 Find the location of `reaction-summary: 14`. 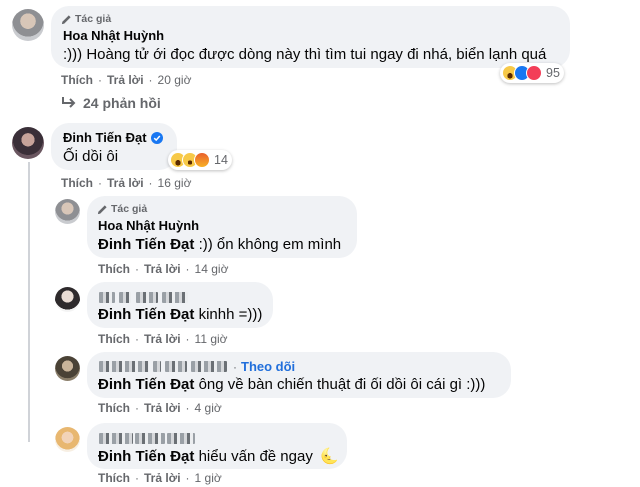

reaction-summary: 14 is located at coordinates (200, 160).